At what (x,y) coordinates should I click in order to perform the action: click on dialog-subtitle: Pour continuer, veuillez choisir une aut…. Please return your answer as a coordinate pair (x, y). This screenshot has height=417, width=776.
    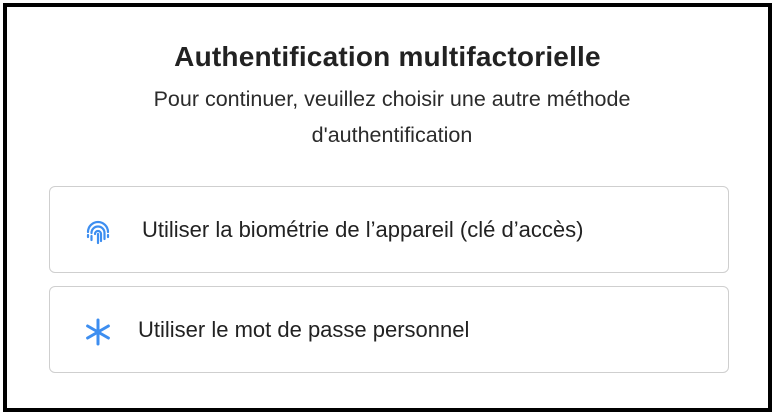
    Looking at the image, I should click on (392, 117).